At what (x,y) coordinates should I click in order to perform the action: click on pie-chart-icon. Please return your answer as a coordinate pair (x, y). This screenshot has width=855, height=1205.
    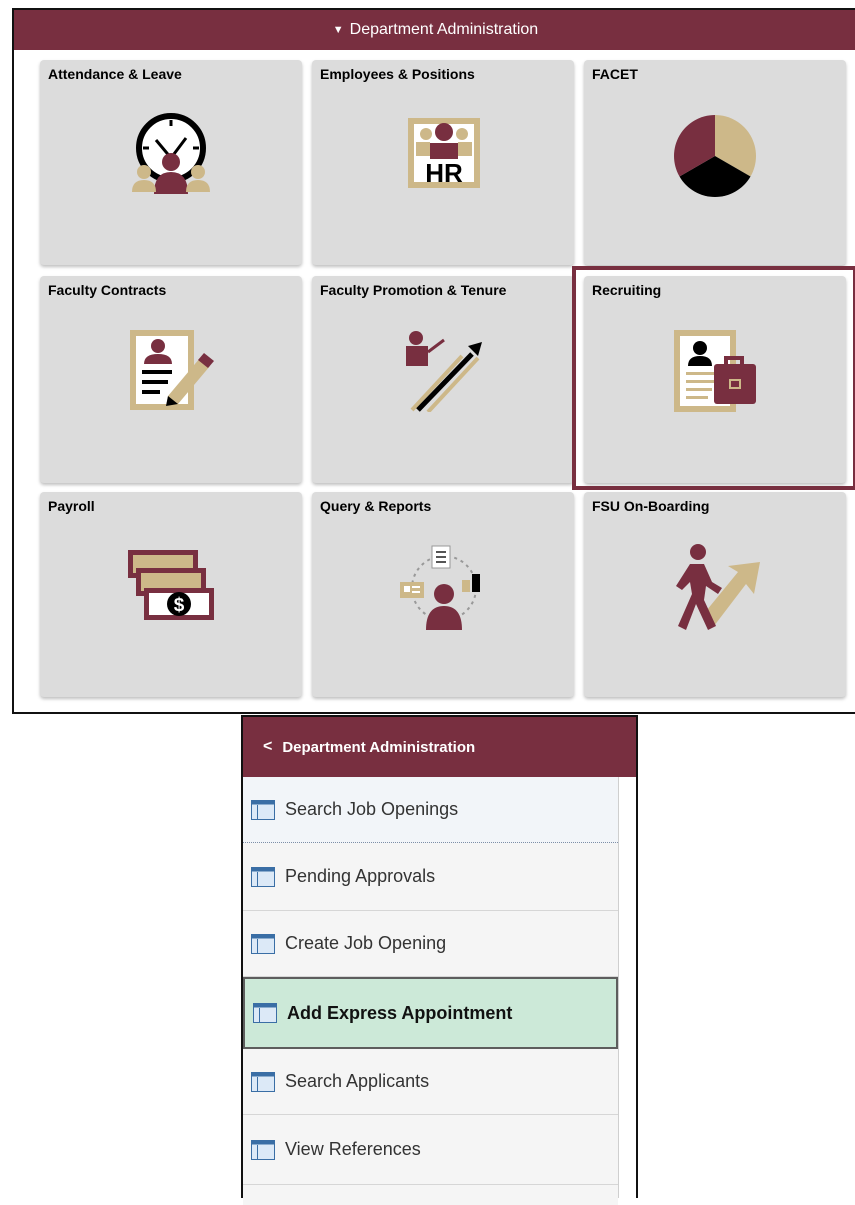
    Looking at the image, I should click on (715, 156).